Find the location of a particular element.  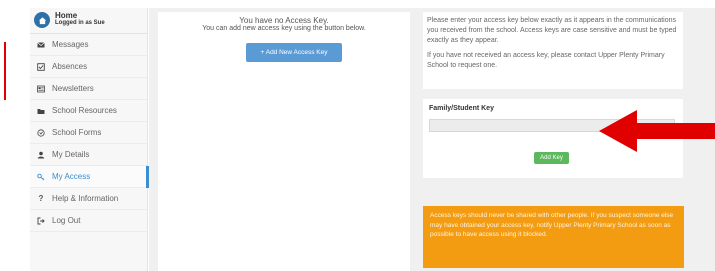

sidebar-item-my-access: My Access is located at coordinates (89, 177).